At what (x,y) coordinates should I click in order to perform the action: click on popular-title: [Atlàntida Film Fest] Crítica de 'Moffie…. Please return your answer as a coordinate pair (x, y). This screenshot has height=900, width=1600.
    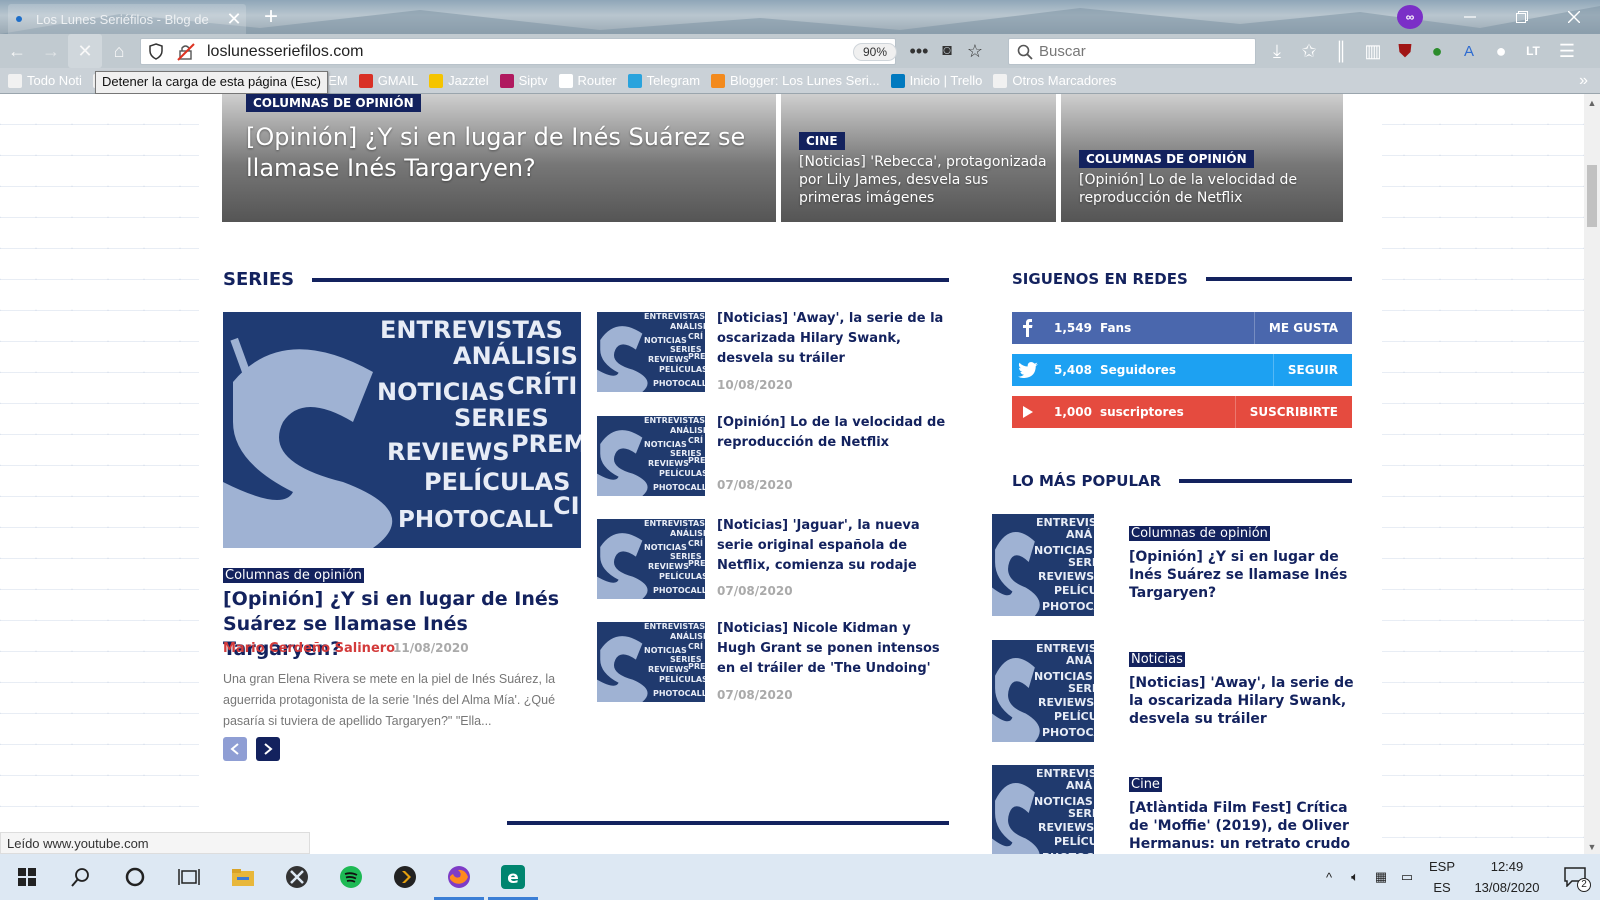
    Looking at the image, I should click on (1242, 826).